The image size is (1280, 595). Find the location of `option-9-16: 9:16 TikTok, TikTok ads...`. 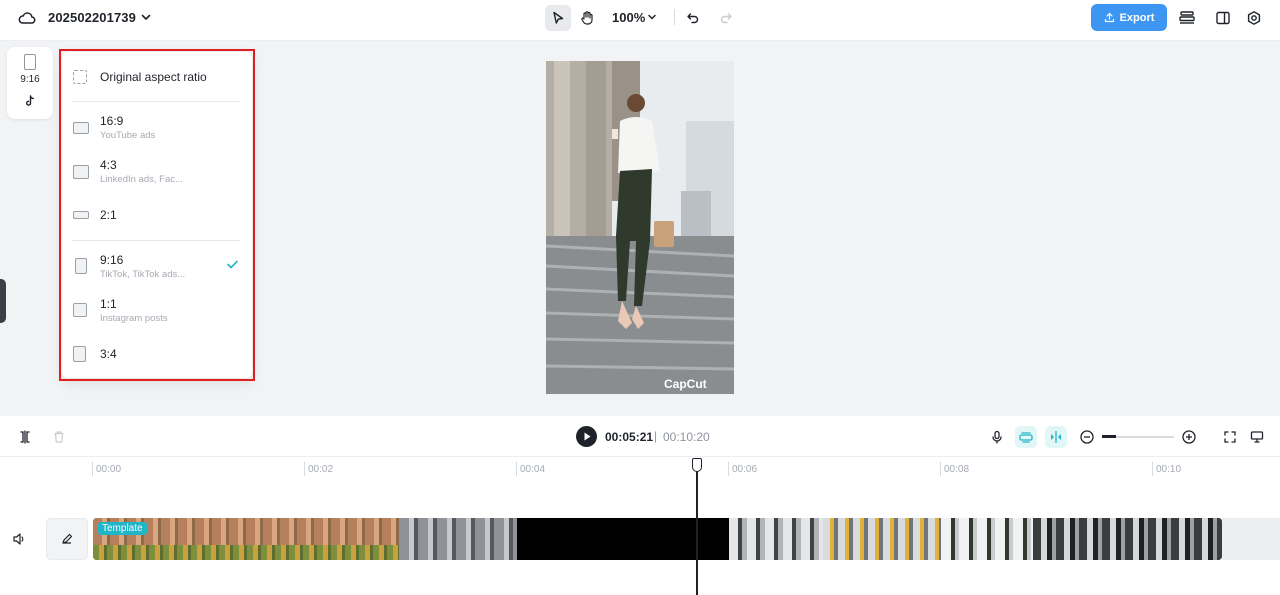

option-9-16: 9:16 TikTok, TikTok ads... is located at coordinates (157, 266).